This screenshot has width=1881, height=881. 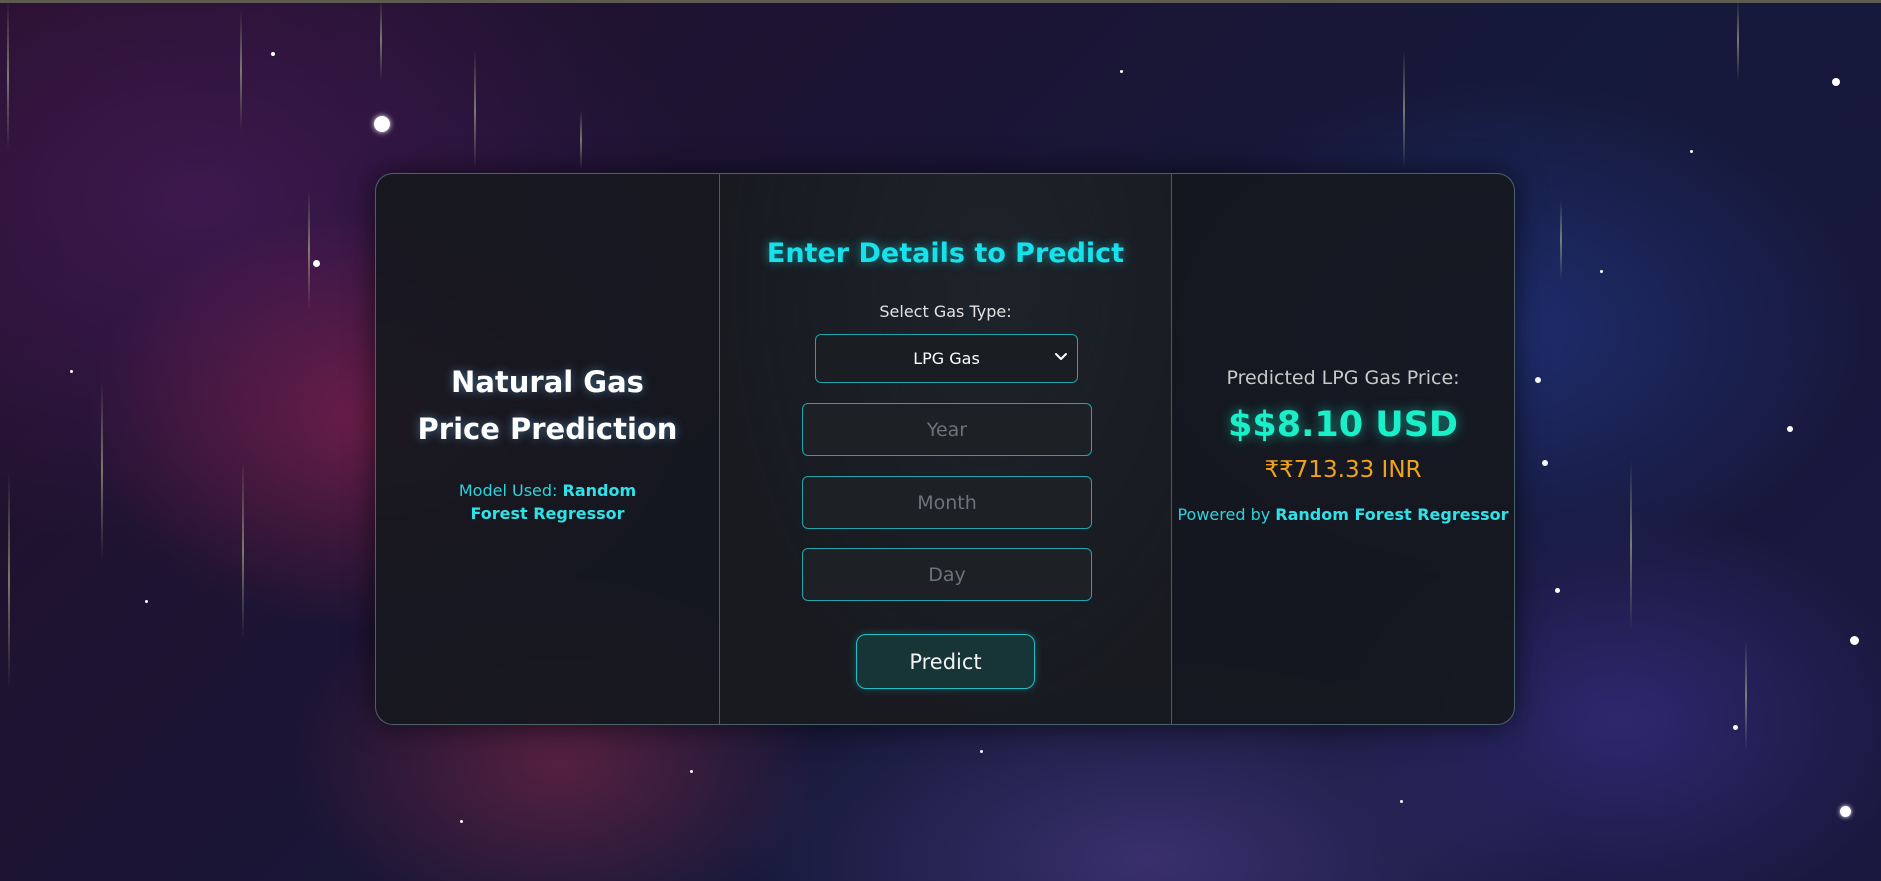 What do you see at coordinates (548, 406) in the screenshot?
I see `app-title: Natural Gas Price Prediction` at bounding box center [548, 406].